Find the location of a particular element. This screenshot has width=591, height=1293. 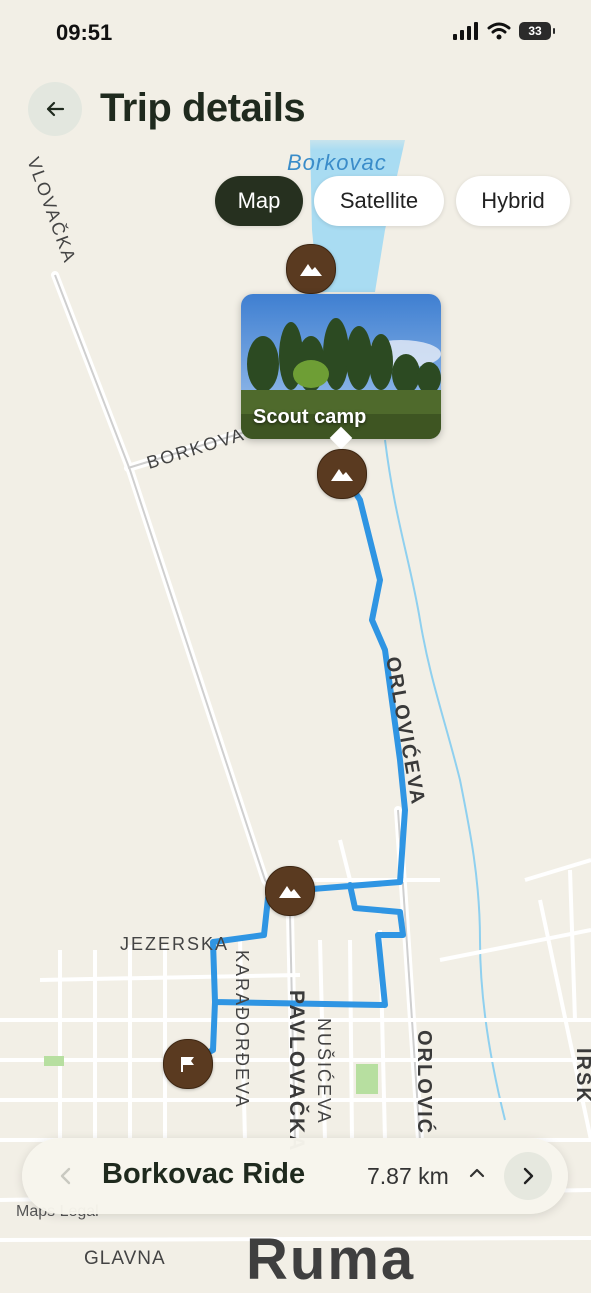

town-label: Ruma is located at coordinates (331, 1259).